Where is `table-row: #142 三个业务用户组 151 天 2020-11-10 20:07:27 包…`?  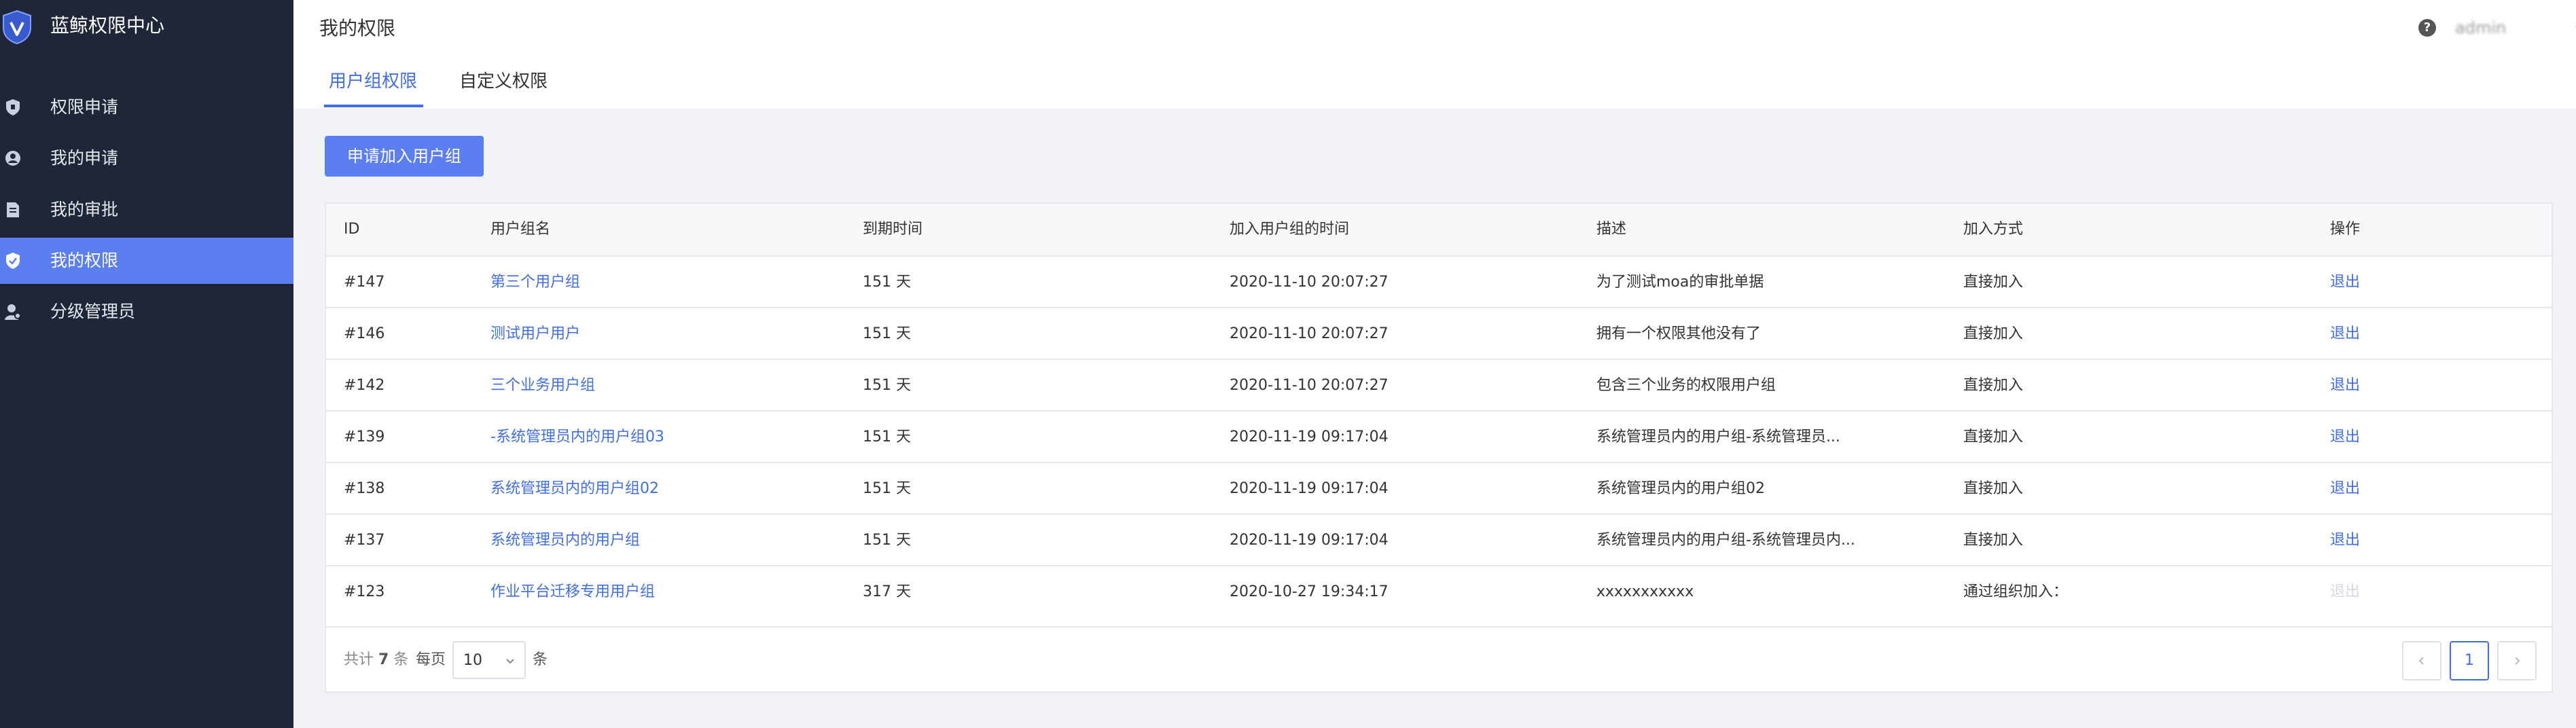
table-row: #142 三个业务用户组 151 天 2020-11-10 20:07:27 包… is located at coordinates (1439, 386).